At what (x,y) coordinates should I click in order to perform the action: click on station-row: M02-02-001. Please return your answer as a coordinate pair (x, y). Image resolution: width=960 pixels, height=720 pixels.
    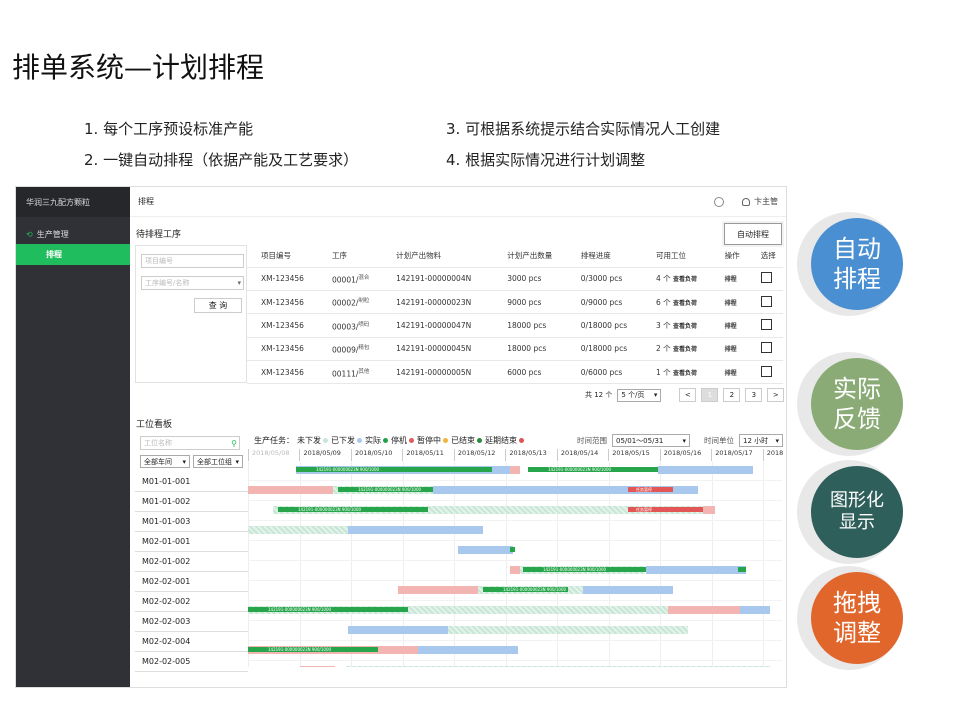
    Looking at the image, I should click on (191, 582).